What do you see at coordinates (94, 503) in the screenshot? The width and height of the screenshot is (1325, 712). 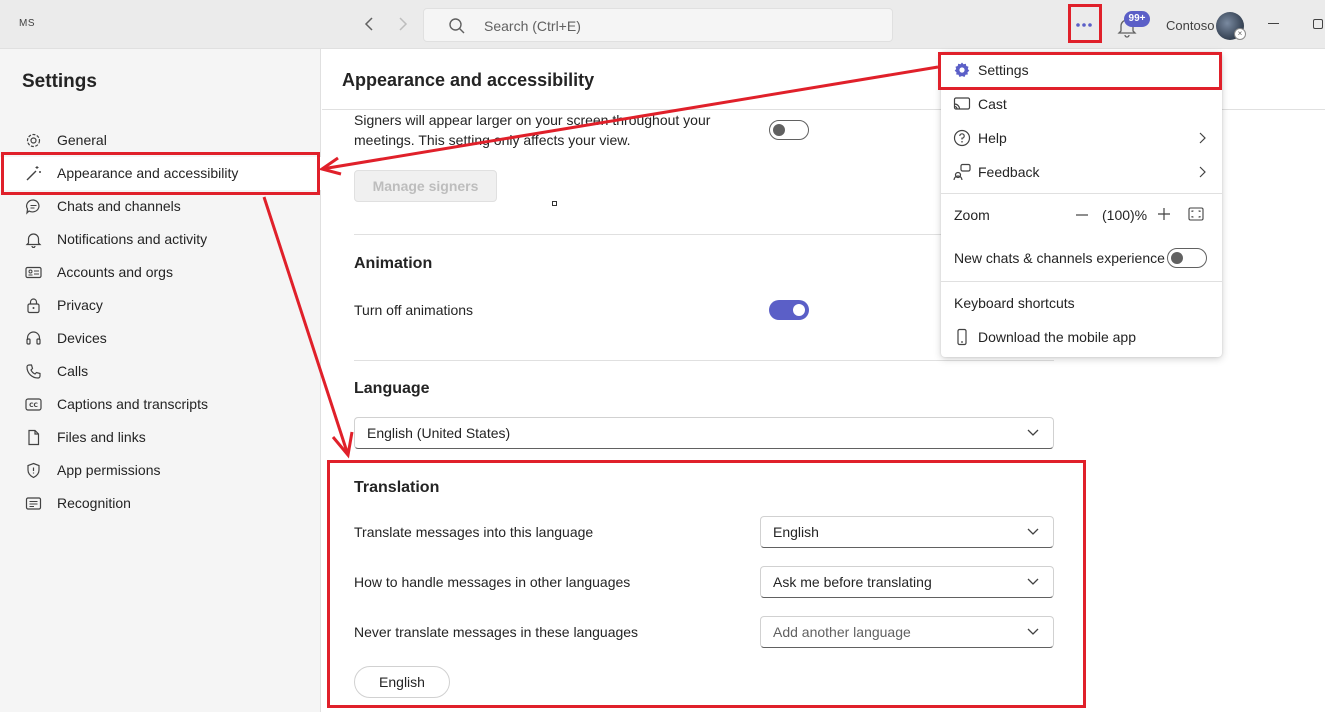 I see `sidebar-item-label: Recognition` at bounding box center [94, 503].